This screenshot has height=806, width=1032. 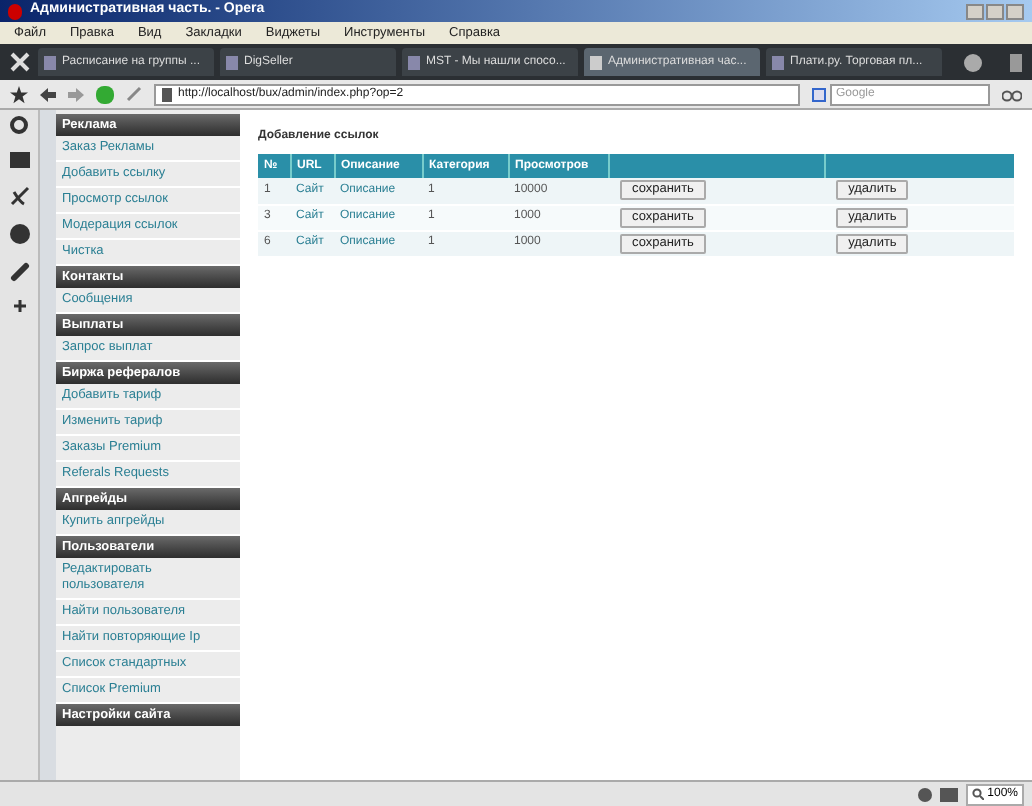 I want to click on star-icon, so click(x=19, y=94).